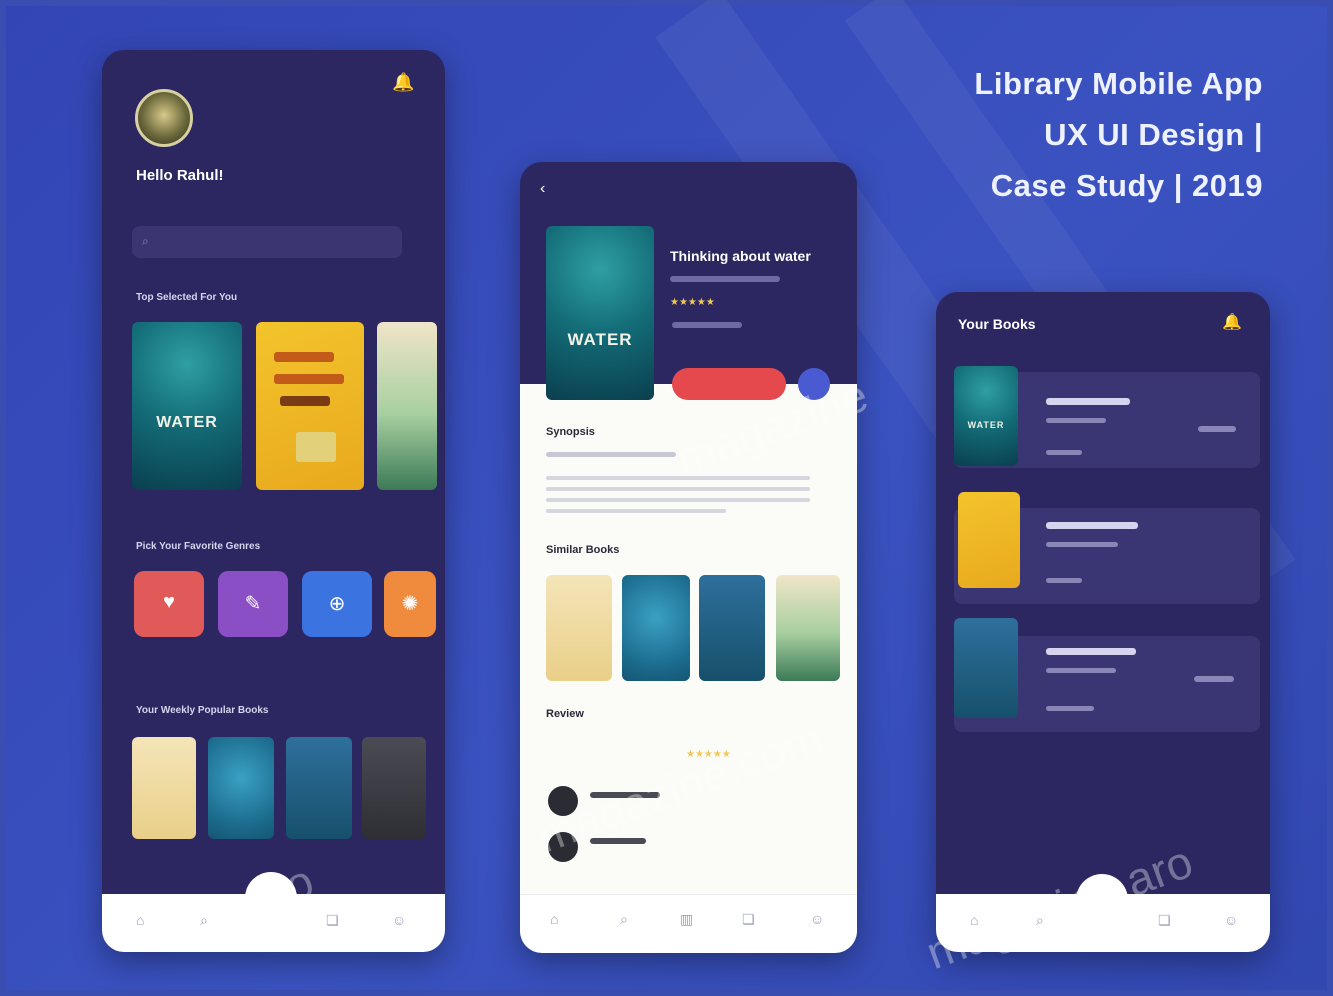  Describe the element at coordinates (410, 604) in the screenshot. I see `category-tile: ✺` at that location.